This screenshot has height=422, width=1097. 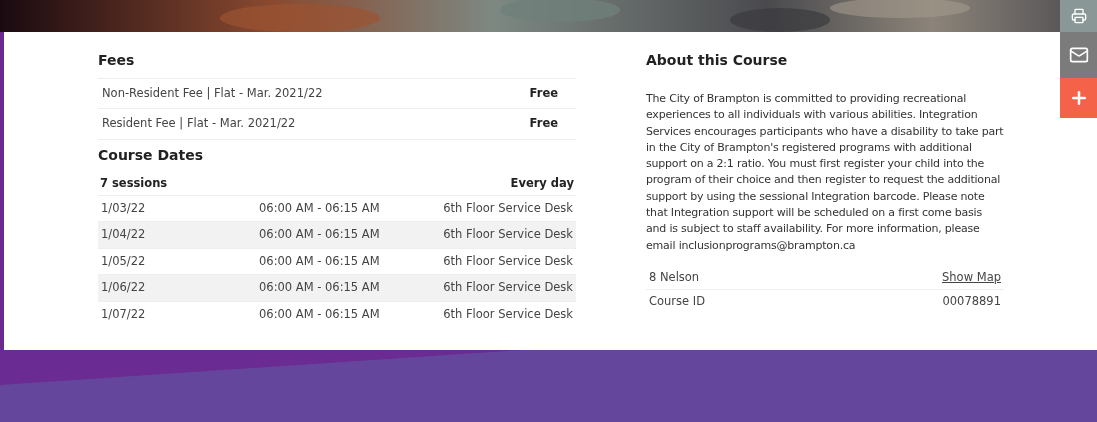 What do you see at coordinates (677, 302) in the screenshot?
I see `course-id-label: Course ID` at bounding box center [677, 302].